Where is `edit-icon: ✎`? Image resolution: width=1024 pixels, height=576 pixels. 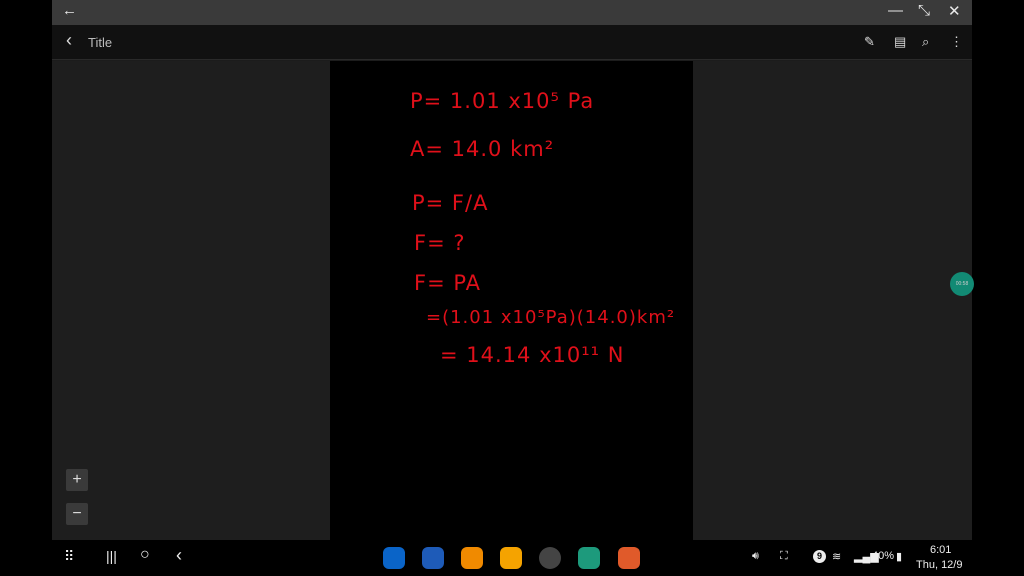
edit-icon: ✎ is located at coordinates (869, 42).